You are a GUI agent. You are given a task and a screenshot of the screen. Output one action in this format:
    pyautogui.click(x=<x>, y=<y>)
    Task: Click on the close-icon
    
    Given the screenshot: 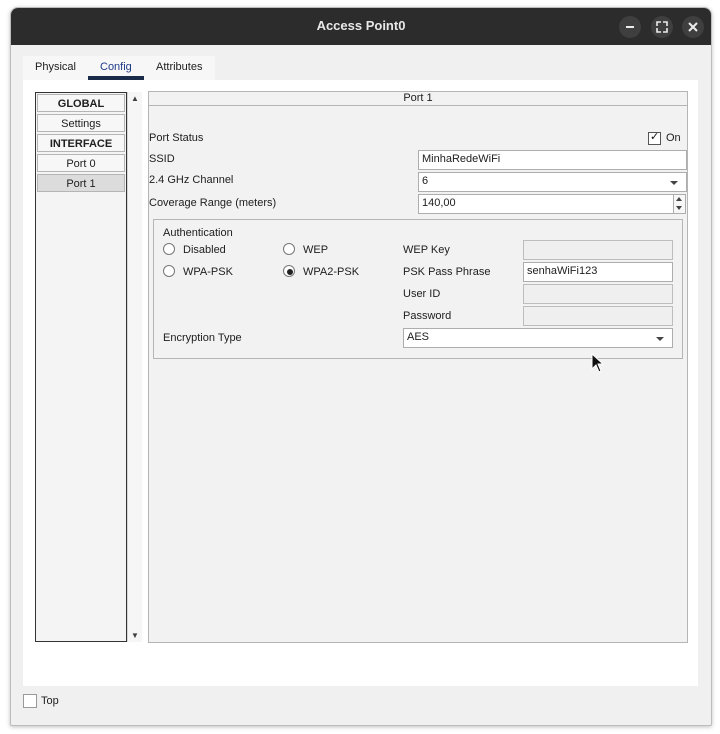 What is the action you would take?
    pyautogui.click(x=693, y=27)
    